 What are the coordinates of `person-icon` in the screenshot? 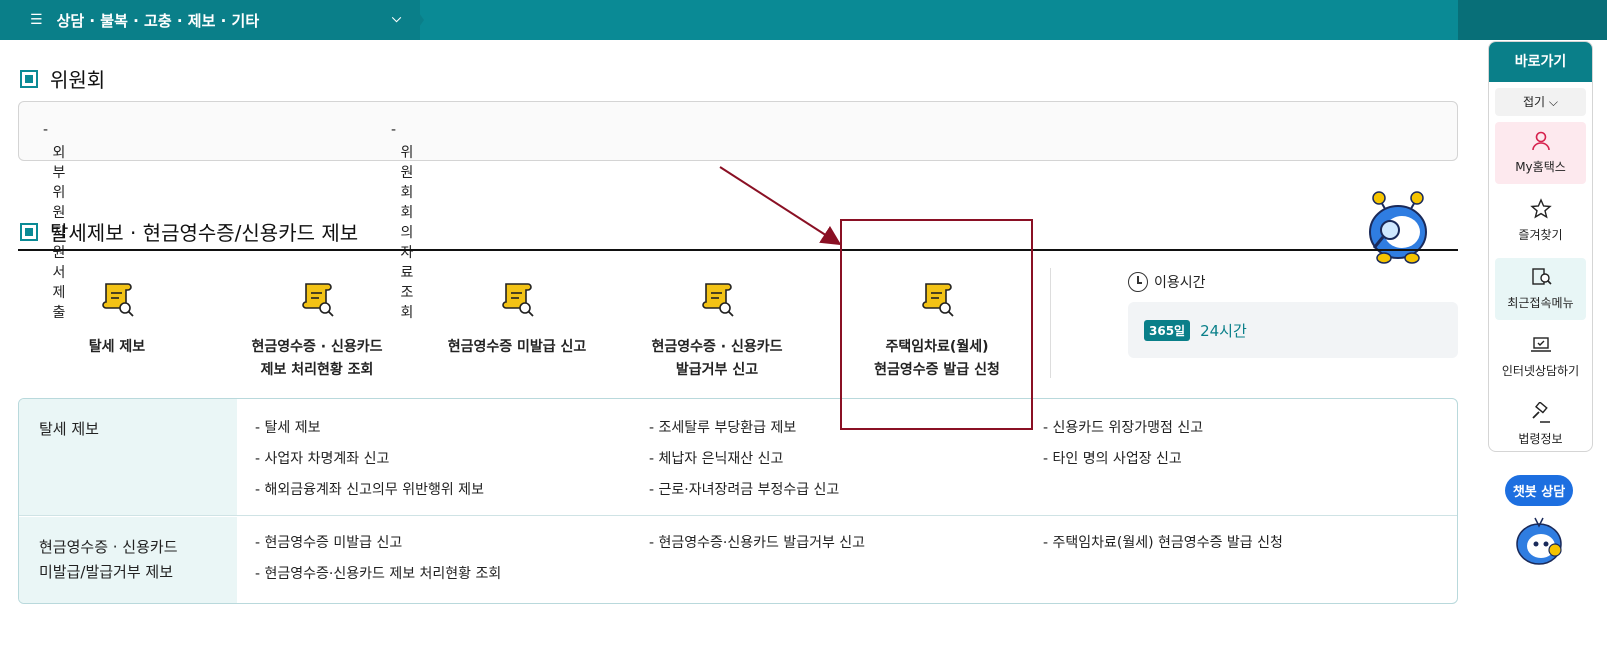 It's located at (1540, 141).